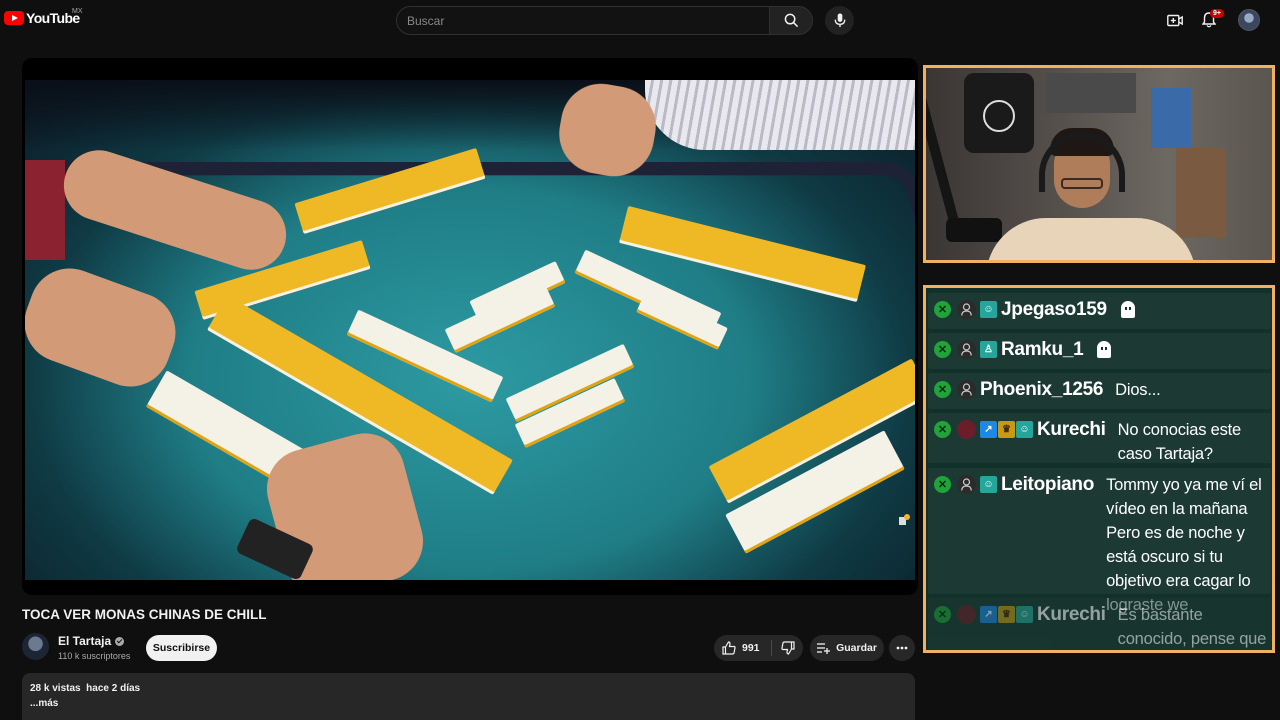 Image resolution: width=1280 pixels, height=720 pixels. What do you see at coordinates (1217, 13) in the screenshot?
I see `notification-badge: 9+` at bounding box center [1217, 13].